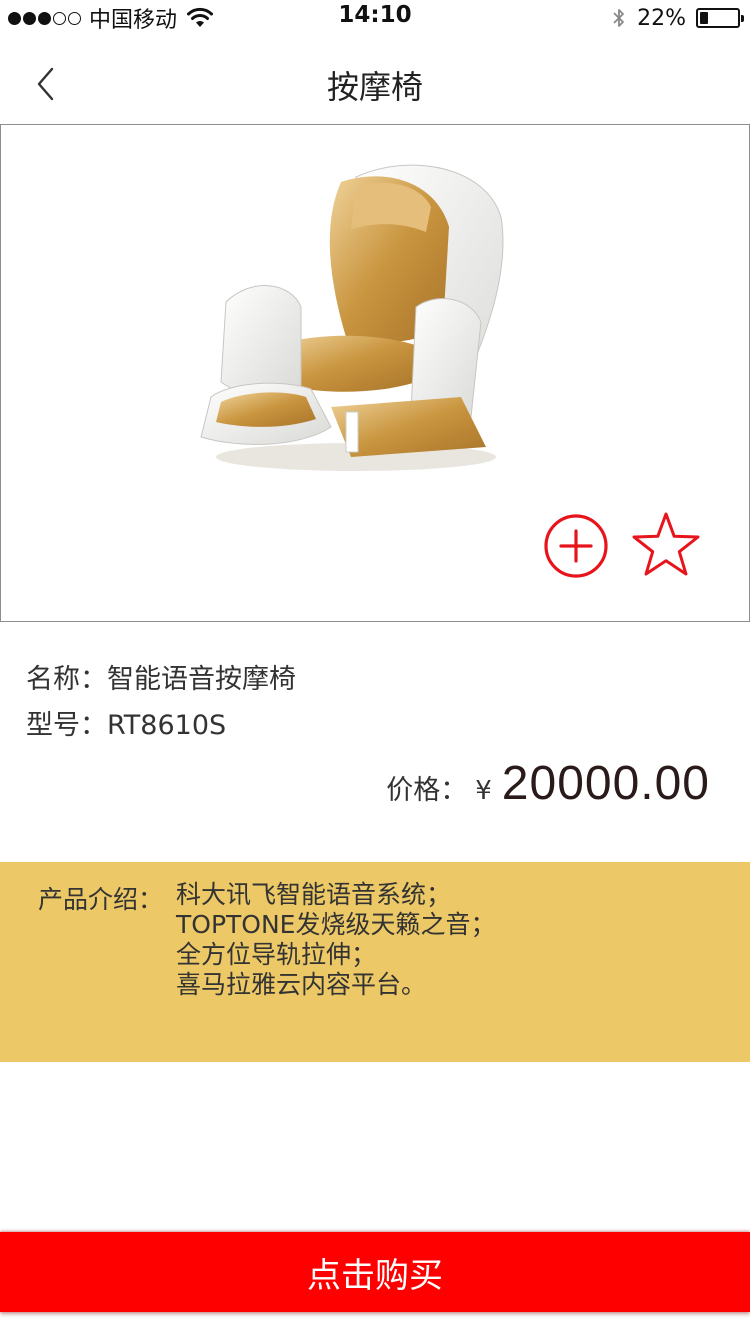  I want to click on status-bar: 中国移动 14:10 22%, so click(375, 20).